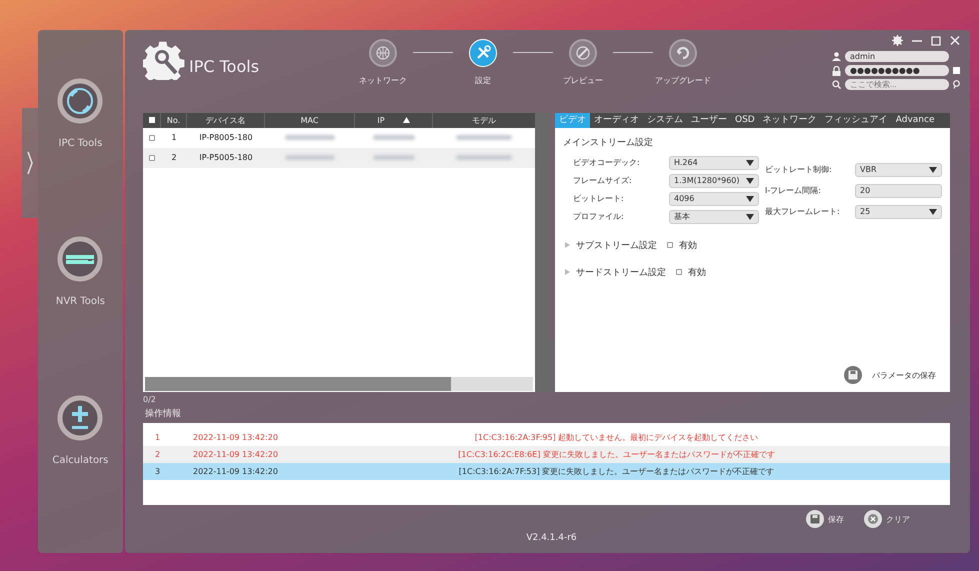 This screenshot has width=979, height=571. Describe the element at coordinates (80, 460) in the screenshot. I see `sidebar-label: Calculators` at that location.